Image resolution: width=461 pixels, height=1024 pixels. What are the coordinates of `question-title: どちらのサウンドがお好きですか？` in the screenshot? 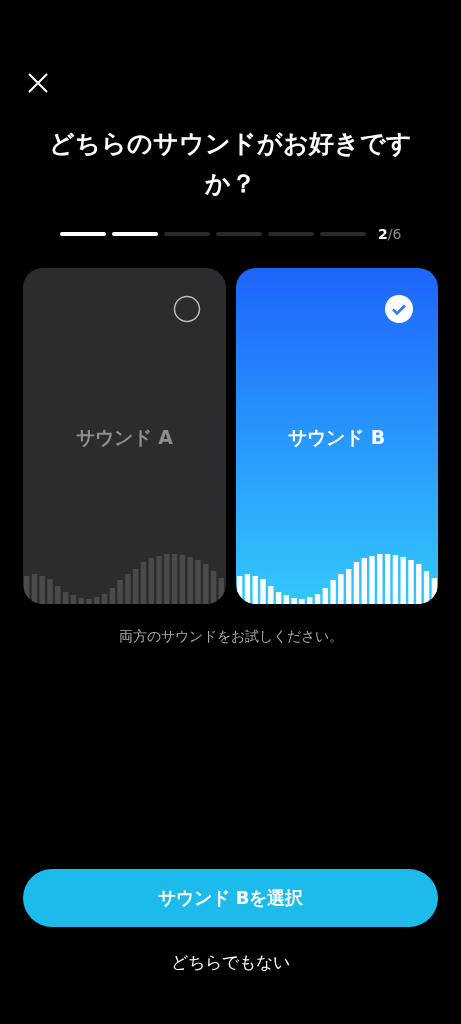 It's located at (230, 164).